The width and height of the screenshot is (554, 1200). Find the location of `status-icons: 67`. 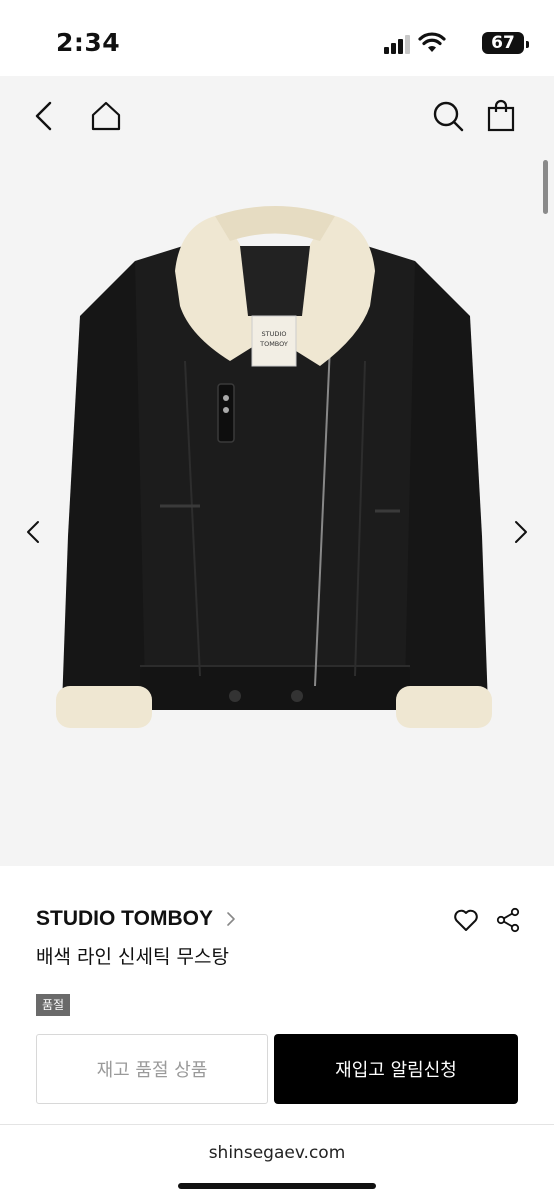

status-icons: 67 is located at coordinates (451, 44).